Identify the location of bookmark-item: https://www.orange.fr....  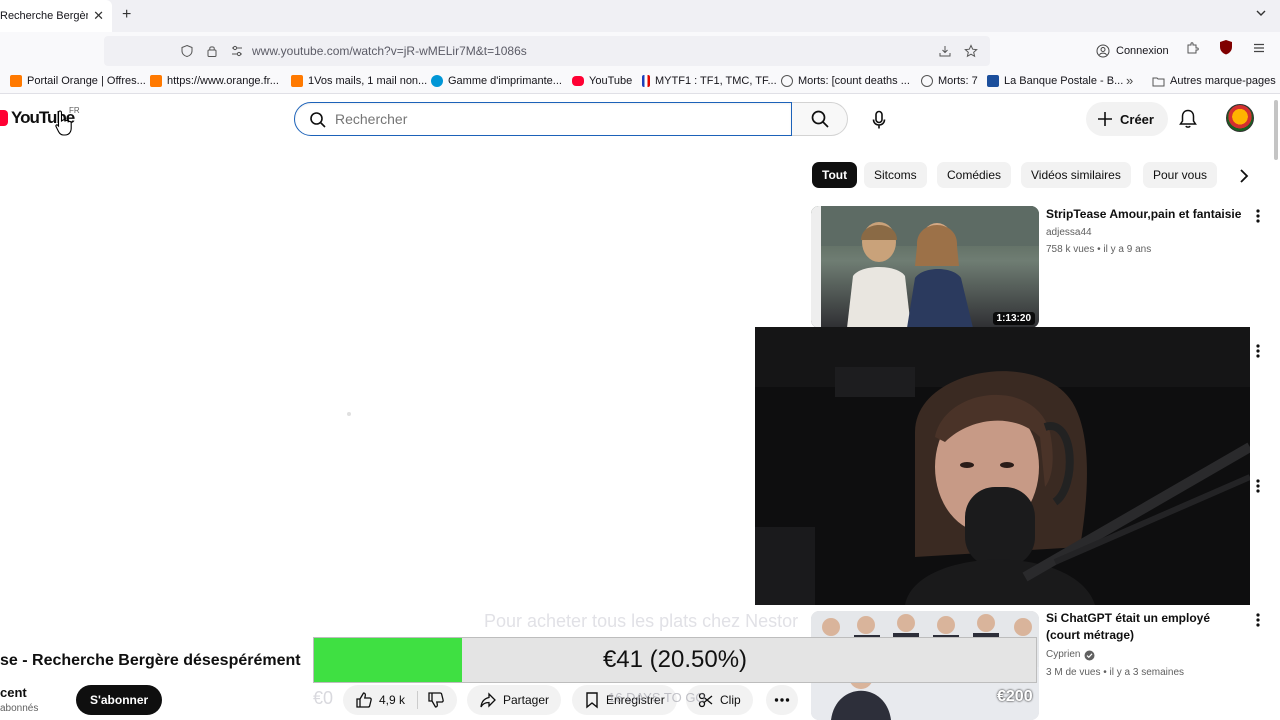
(214, 81).